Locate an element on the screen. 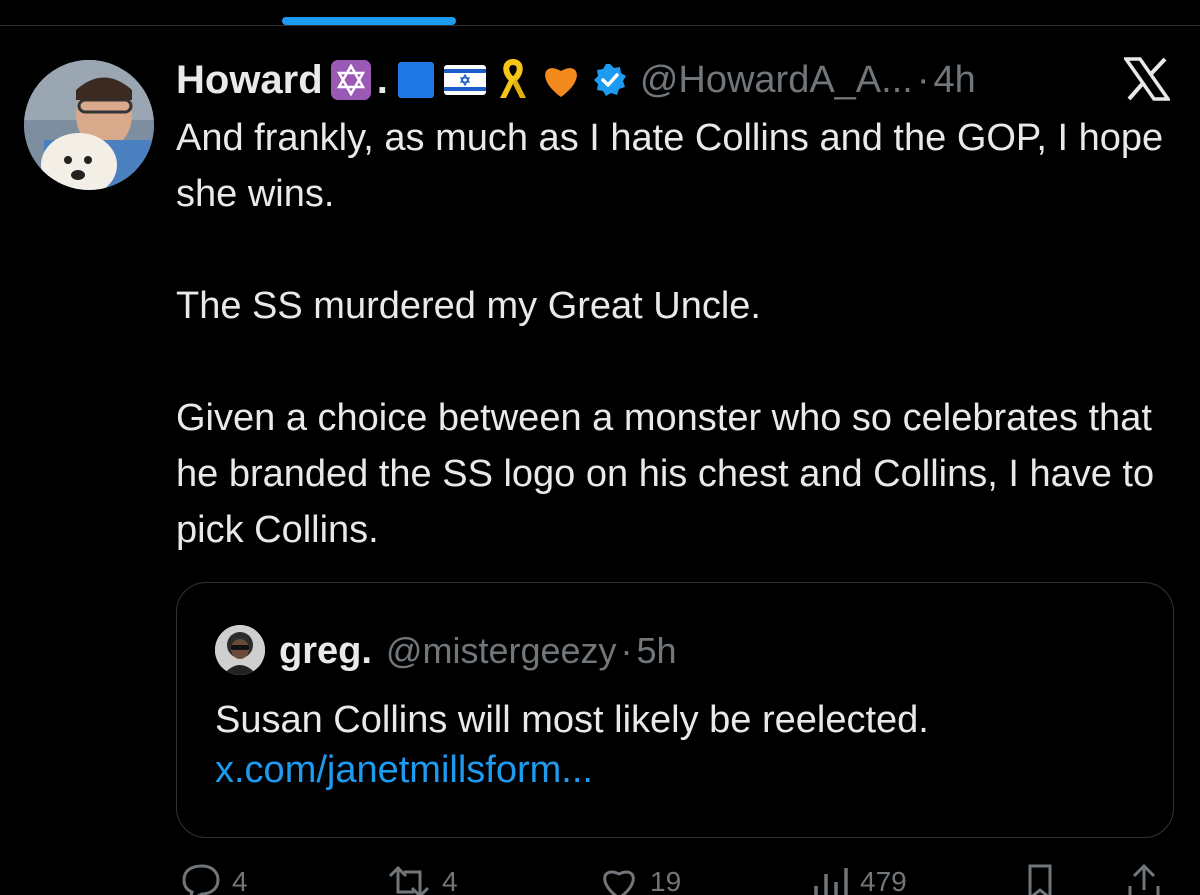  orange-heart-icon is located at coordinates (561, 80).